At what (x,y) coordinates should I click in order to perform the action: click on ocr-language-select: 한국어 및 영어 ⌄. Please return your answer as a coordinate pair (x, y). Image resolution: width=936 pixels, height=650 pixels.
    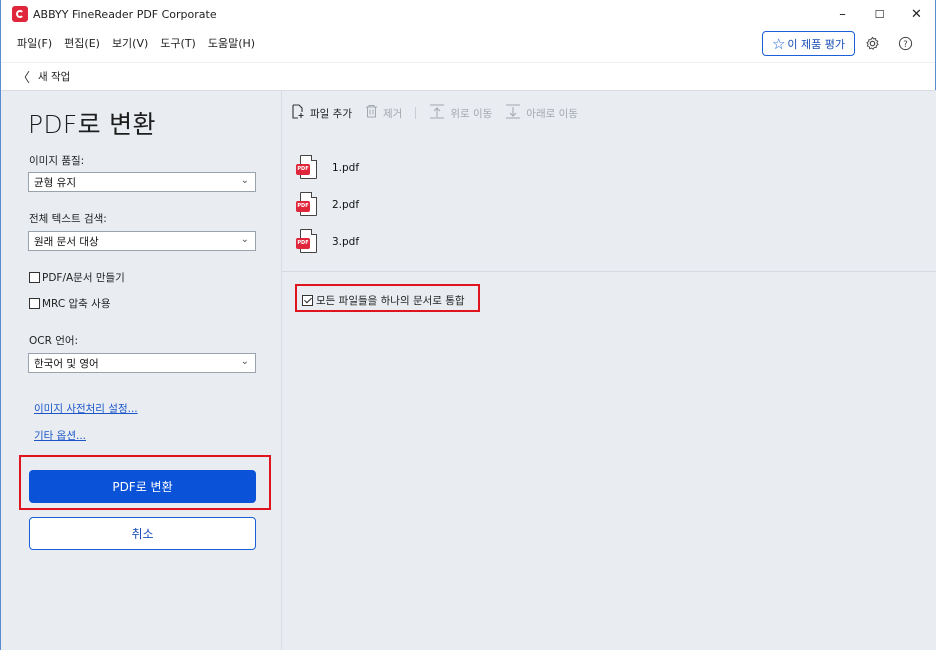
    Looking at the image, I should click on (142, 363).